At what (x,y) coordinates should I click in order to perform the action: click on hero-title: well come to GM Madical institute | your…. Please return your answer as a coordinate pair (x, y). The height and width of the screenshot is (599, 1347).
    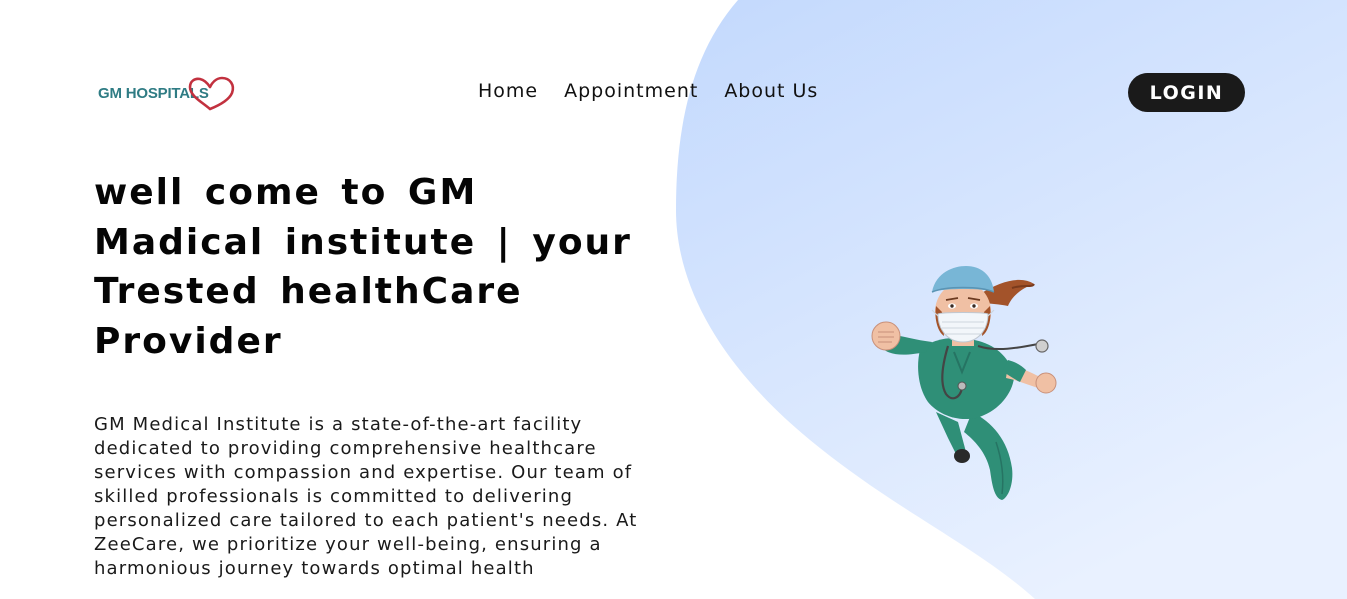
    Looking at the image, I should click on (363, 267).